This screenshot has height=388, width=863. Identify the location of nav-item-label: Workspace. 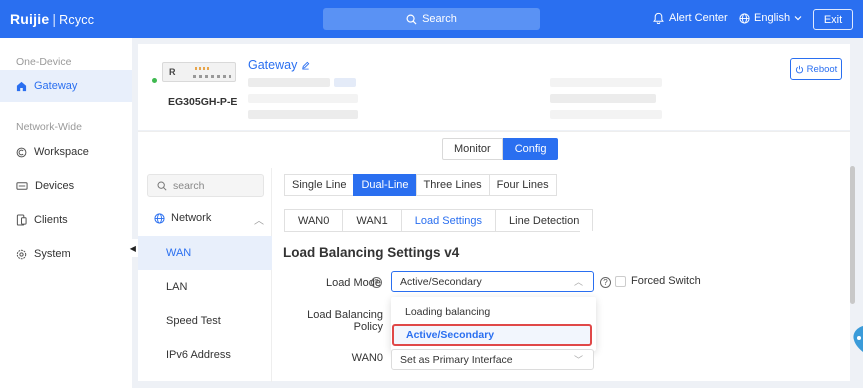
(61, 152).